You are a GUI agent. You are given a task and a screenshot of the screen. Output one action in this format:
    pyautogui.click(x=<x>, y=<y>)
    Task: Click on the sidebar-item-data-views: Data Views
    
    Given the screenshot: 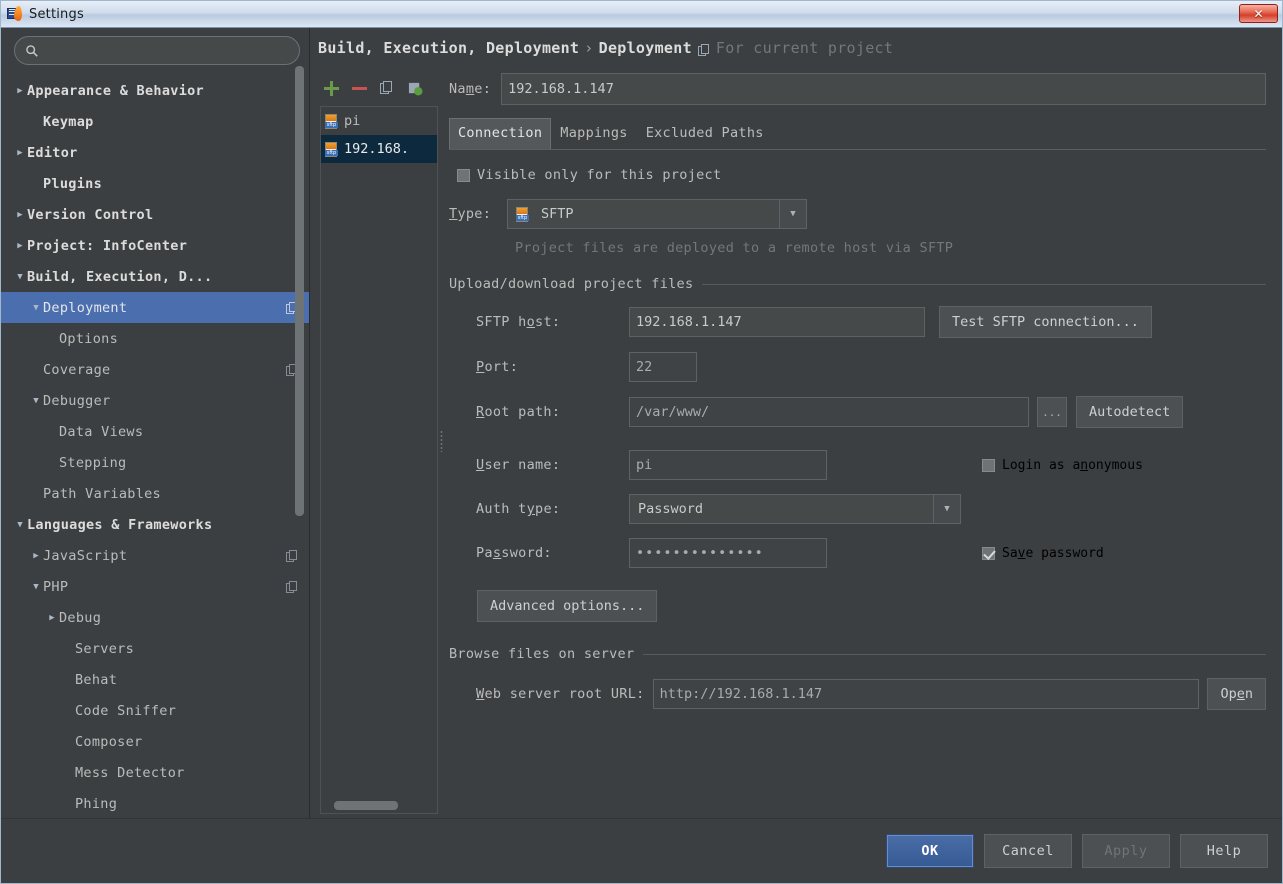 What is the action you would take?
    pyautogui.click(x=155, y=431)
    